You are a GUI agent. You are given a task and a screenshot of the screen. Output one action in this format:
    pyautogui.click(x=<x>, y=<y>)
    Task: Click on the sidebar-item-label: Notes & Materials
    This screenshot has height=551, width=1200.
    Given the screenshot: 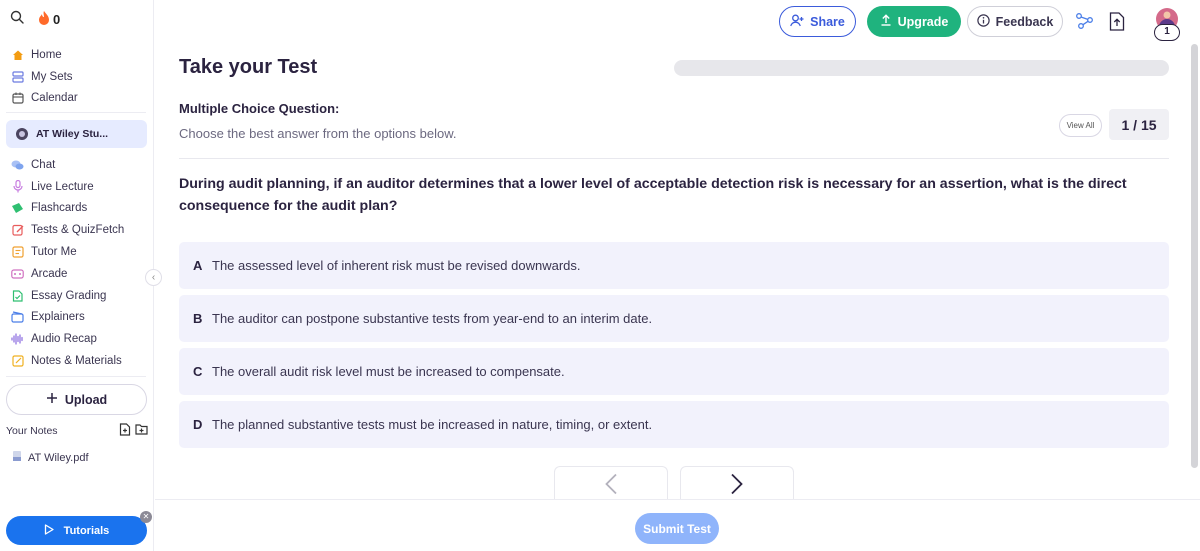 What is the action you would take?
    pyautogui.click(x=76, y=361)
    